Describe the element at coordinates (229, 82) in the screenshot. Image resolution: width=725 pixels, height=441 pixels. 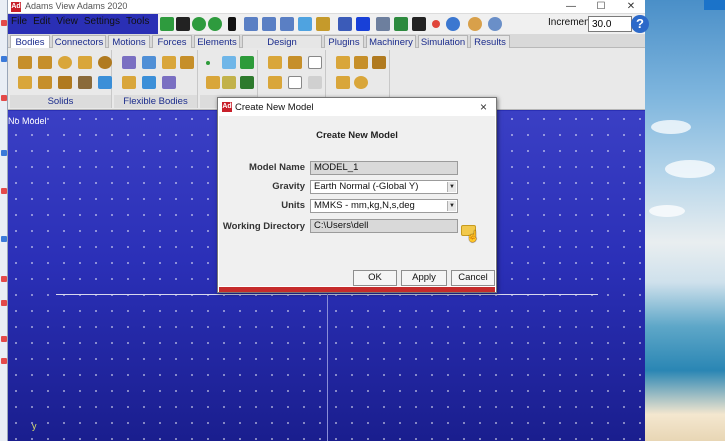
I see `spline-icon` at that location.